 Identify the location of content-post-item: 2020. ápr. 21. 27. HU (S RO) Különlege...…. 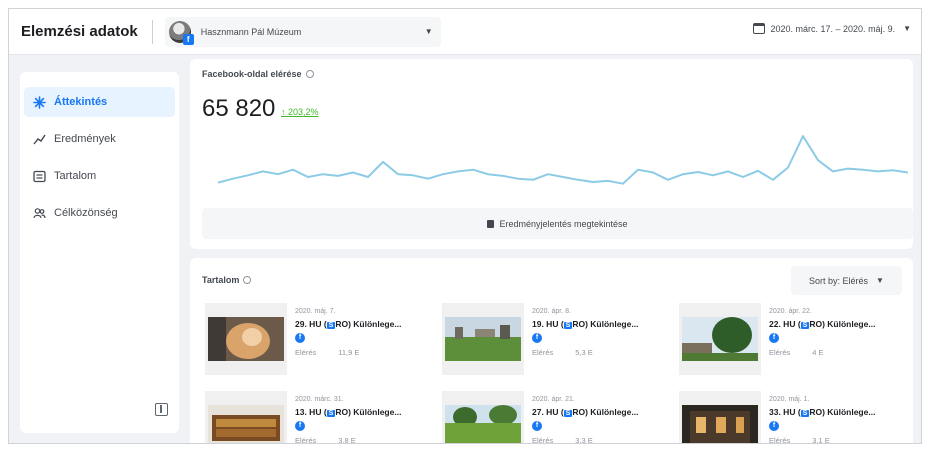
(557, 417).